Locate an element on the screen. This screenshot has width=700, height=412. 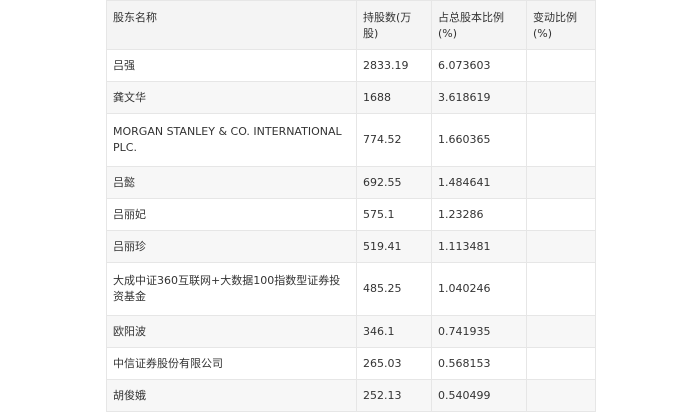
table-row: 吕强 2833.19 6.073603 is located at coordinates (351, 65).